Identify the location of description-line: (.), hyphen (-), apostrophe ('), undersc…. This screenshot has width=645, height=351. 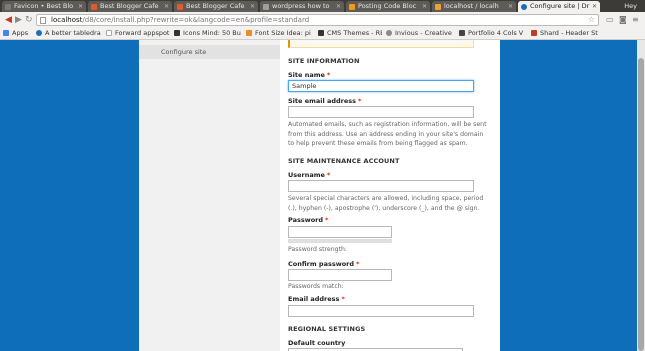
(384, 208).